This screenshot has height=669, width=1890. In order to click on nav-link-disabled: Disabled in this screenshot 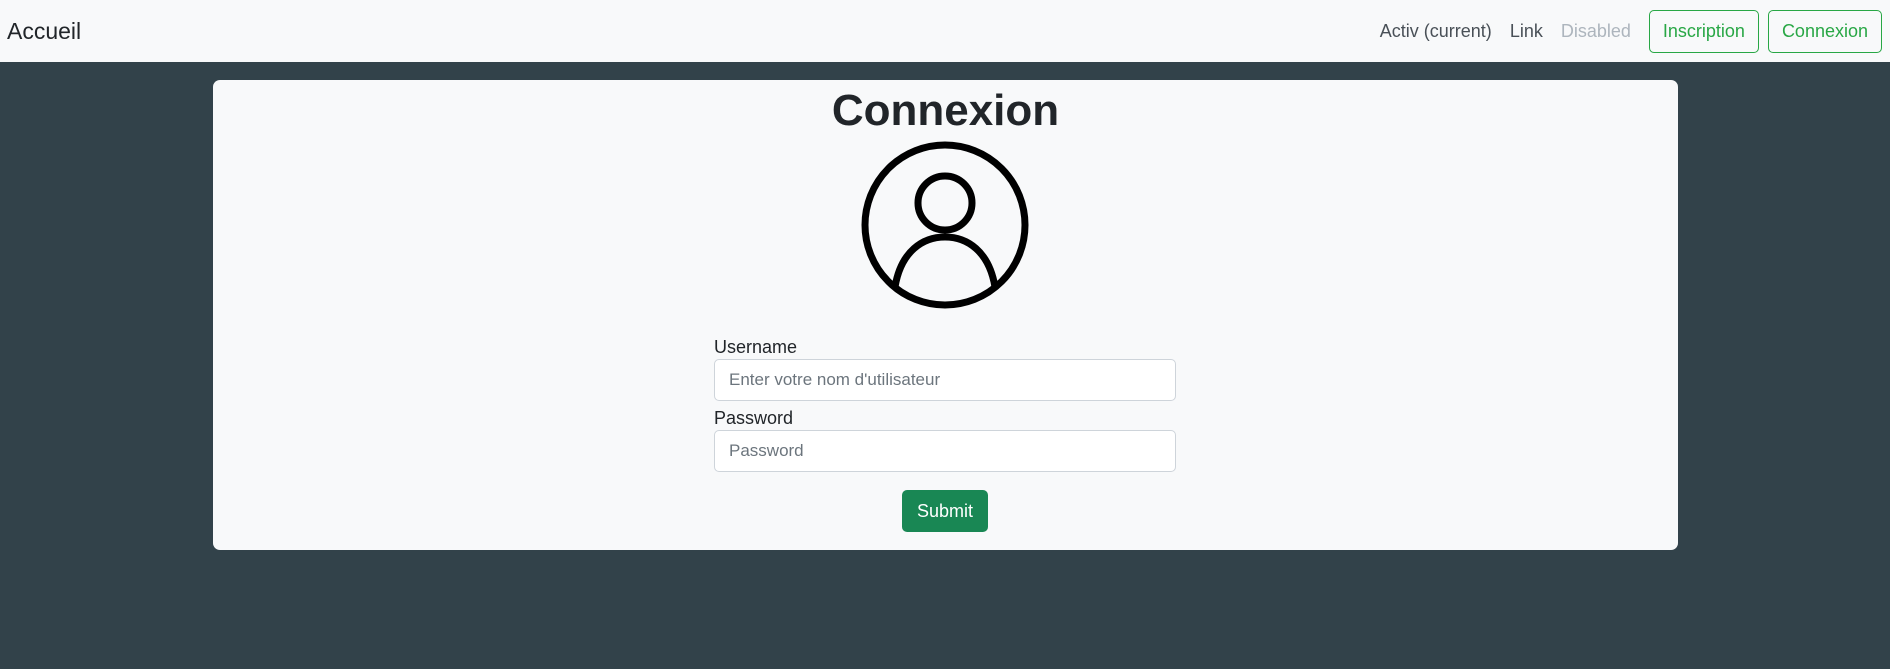, I will do `click(1595, 30)`.